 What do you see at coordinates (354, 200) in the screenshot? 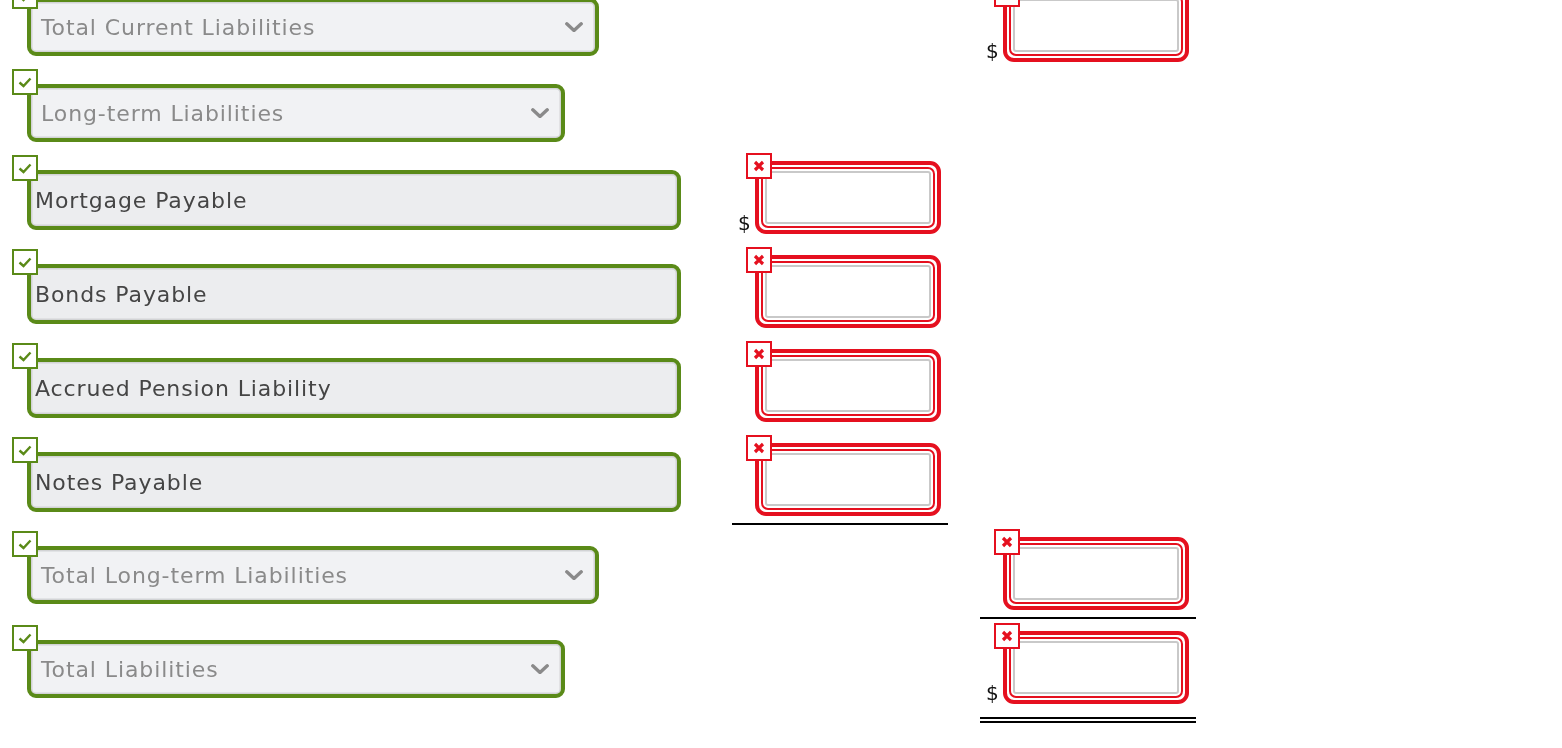
I see `account-field: Mortgage Payable` at bounding box center [354, 200].